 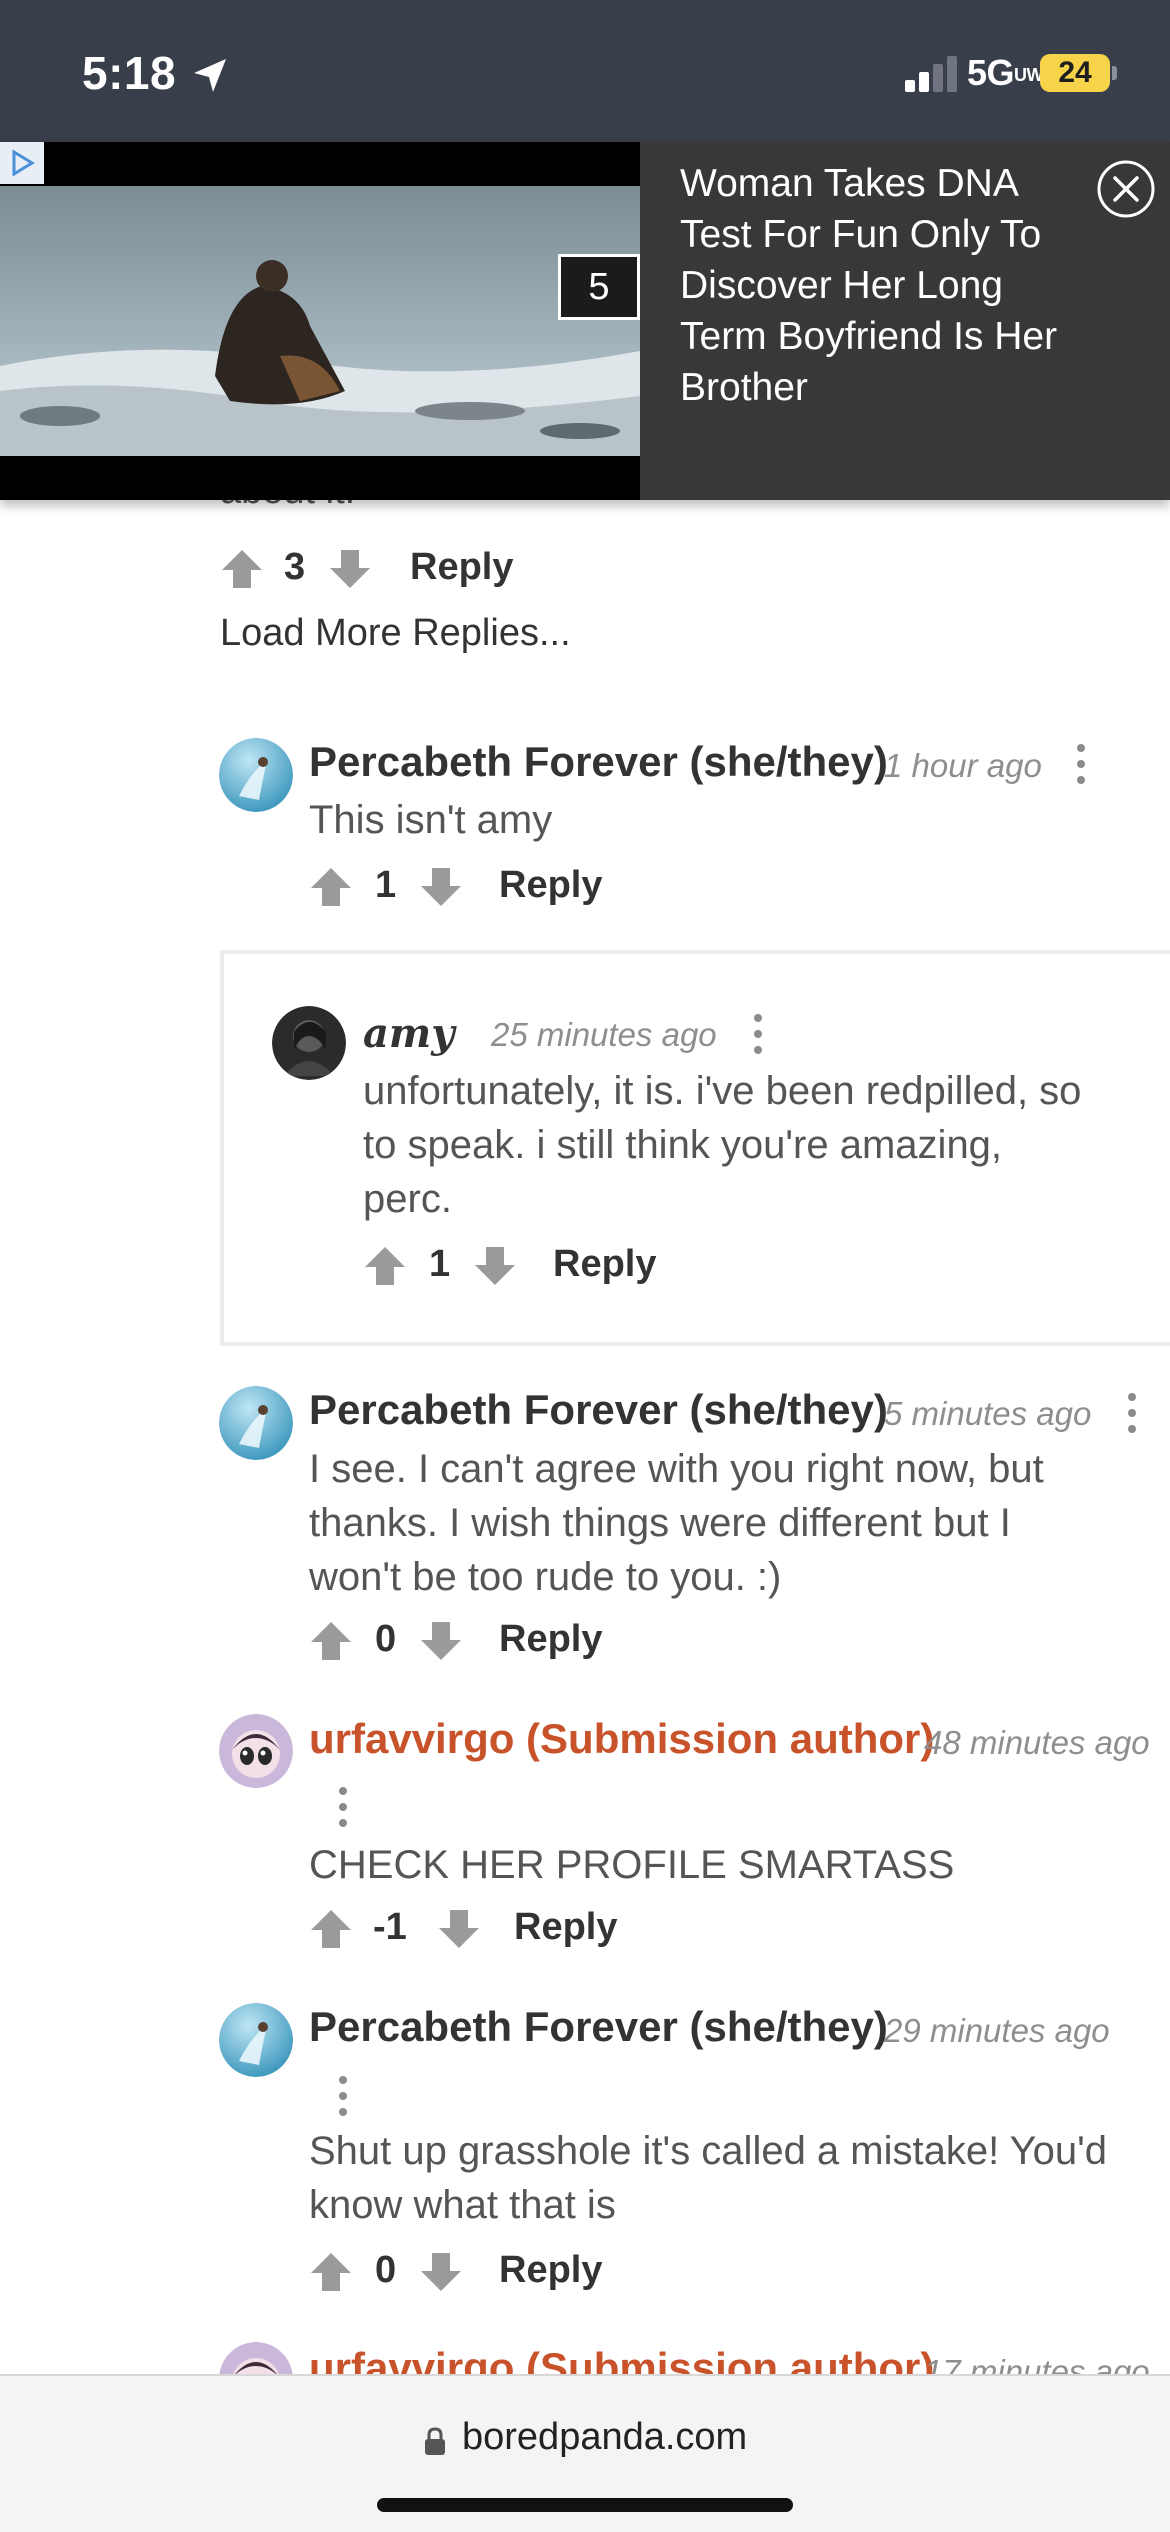 I want to click on status-bar: 5:18 5GUW 24, so click(x=585, y=71).